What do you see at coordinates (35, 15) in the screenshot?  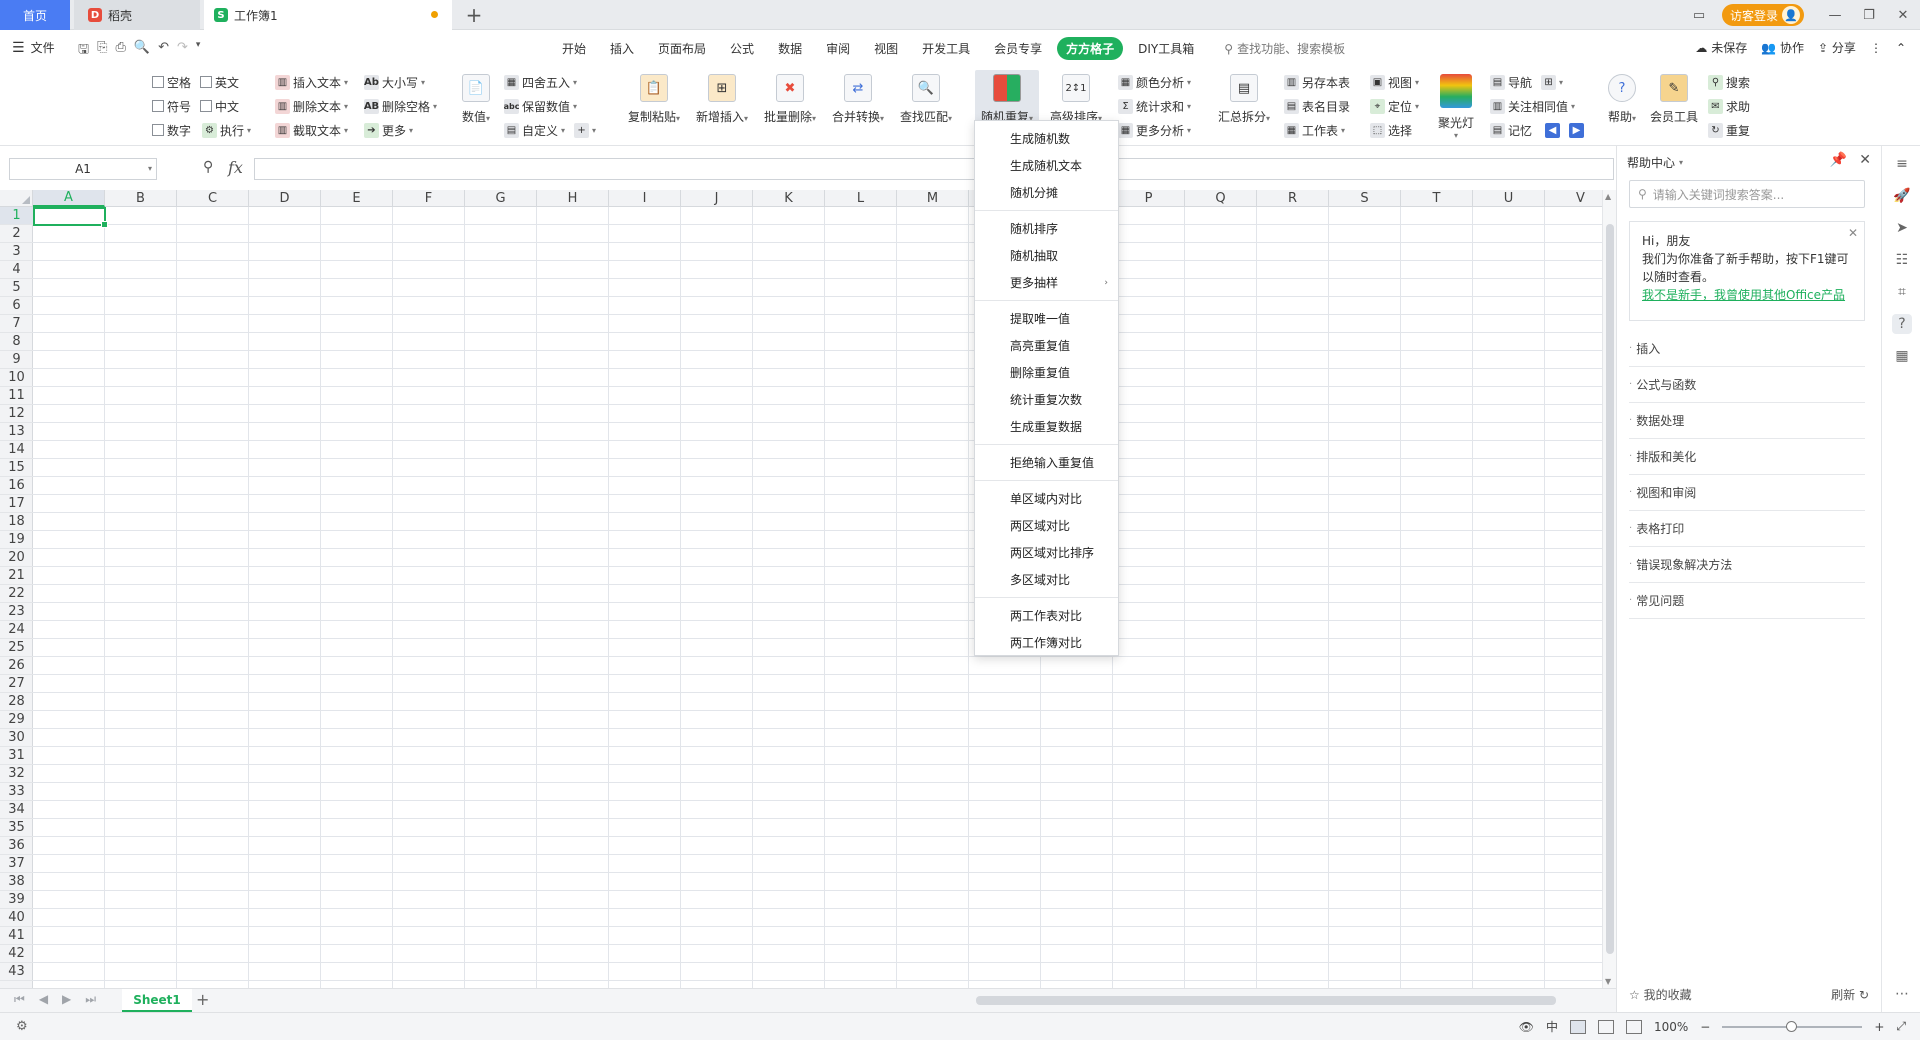 I see `tab-home: 首页` at bounding box center [35, 15].